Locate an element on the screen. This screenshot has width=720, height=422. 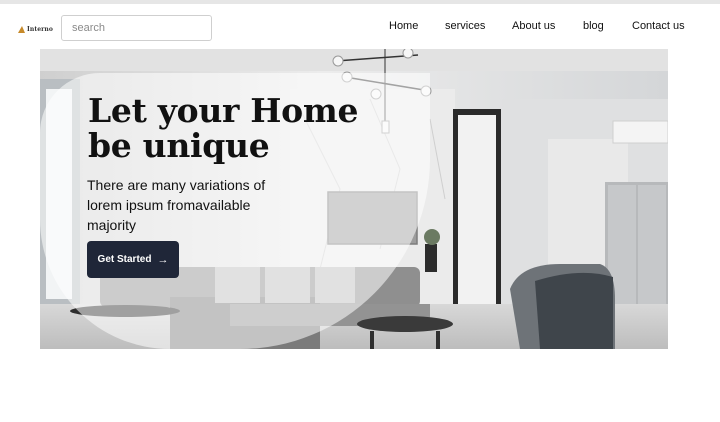
nav-item-services: services is located at coordinates (465, 26).